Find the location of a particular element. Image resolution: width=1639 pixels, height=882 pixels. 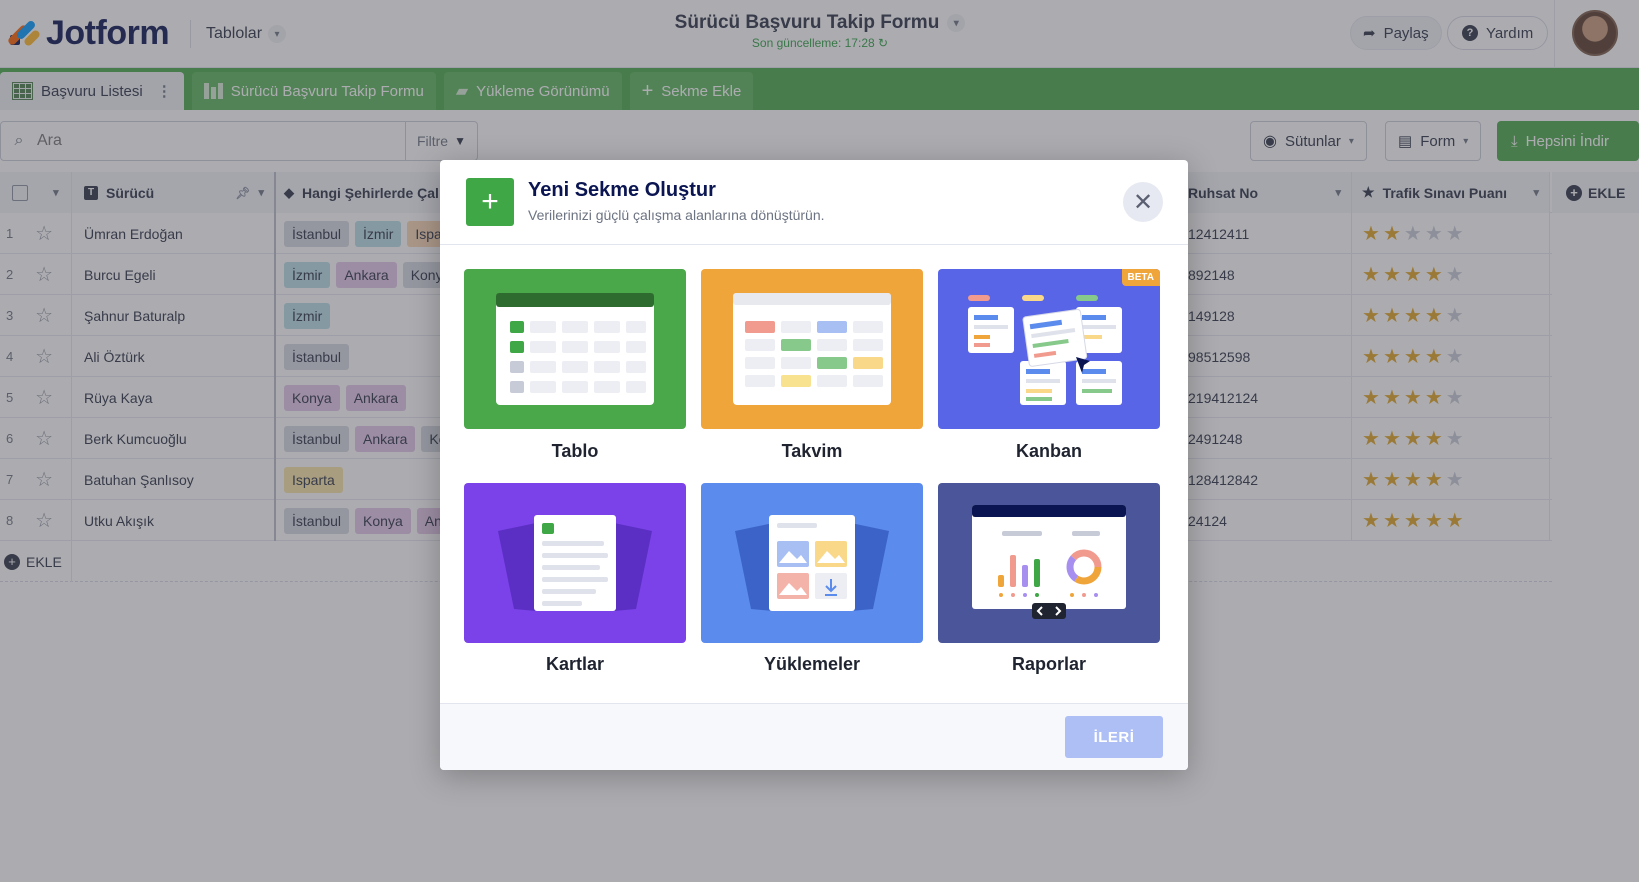

card-label-calendar: Takvim is located at coordinates (812, 451).